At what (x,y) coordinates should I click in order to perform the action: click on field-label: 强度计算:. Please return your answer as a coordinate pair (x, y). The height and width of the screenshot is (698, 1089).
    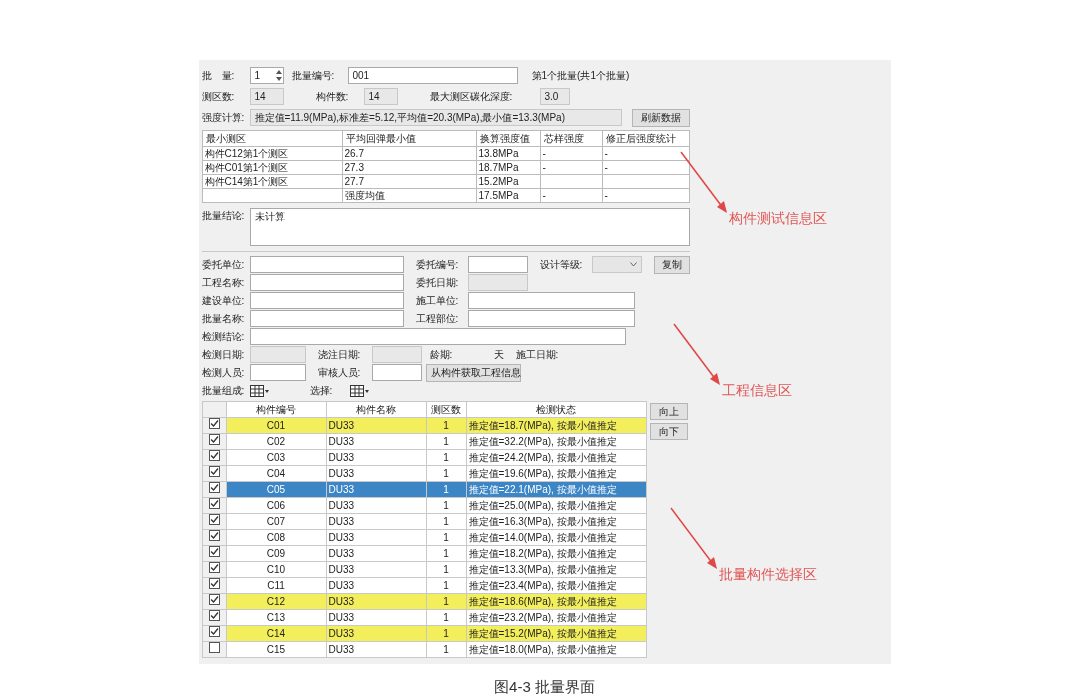
    Looking at the image, I should click on (223, 118).